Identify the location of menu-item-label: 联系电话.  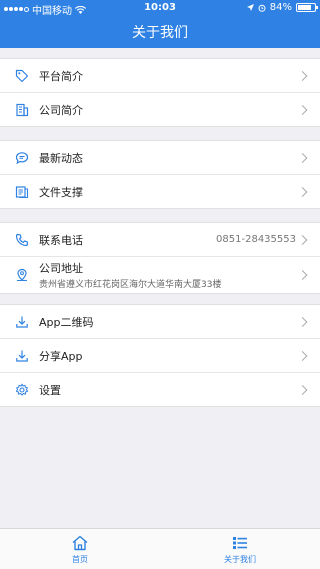
(61, 240).